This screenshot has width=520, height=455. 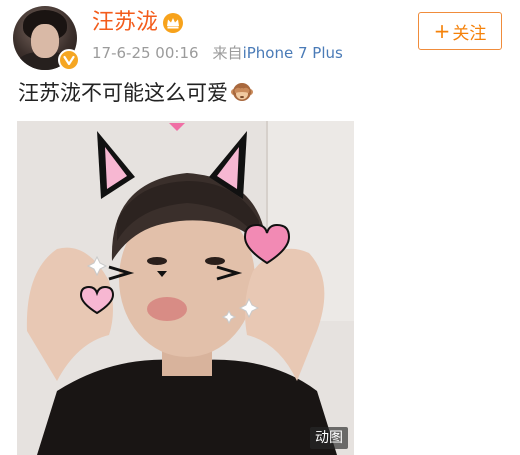 What do you see at coordinates (329, 438) in the screenshot?
I see `gif-badge: 动图` at bounding box center [329, 438].